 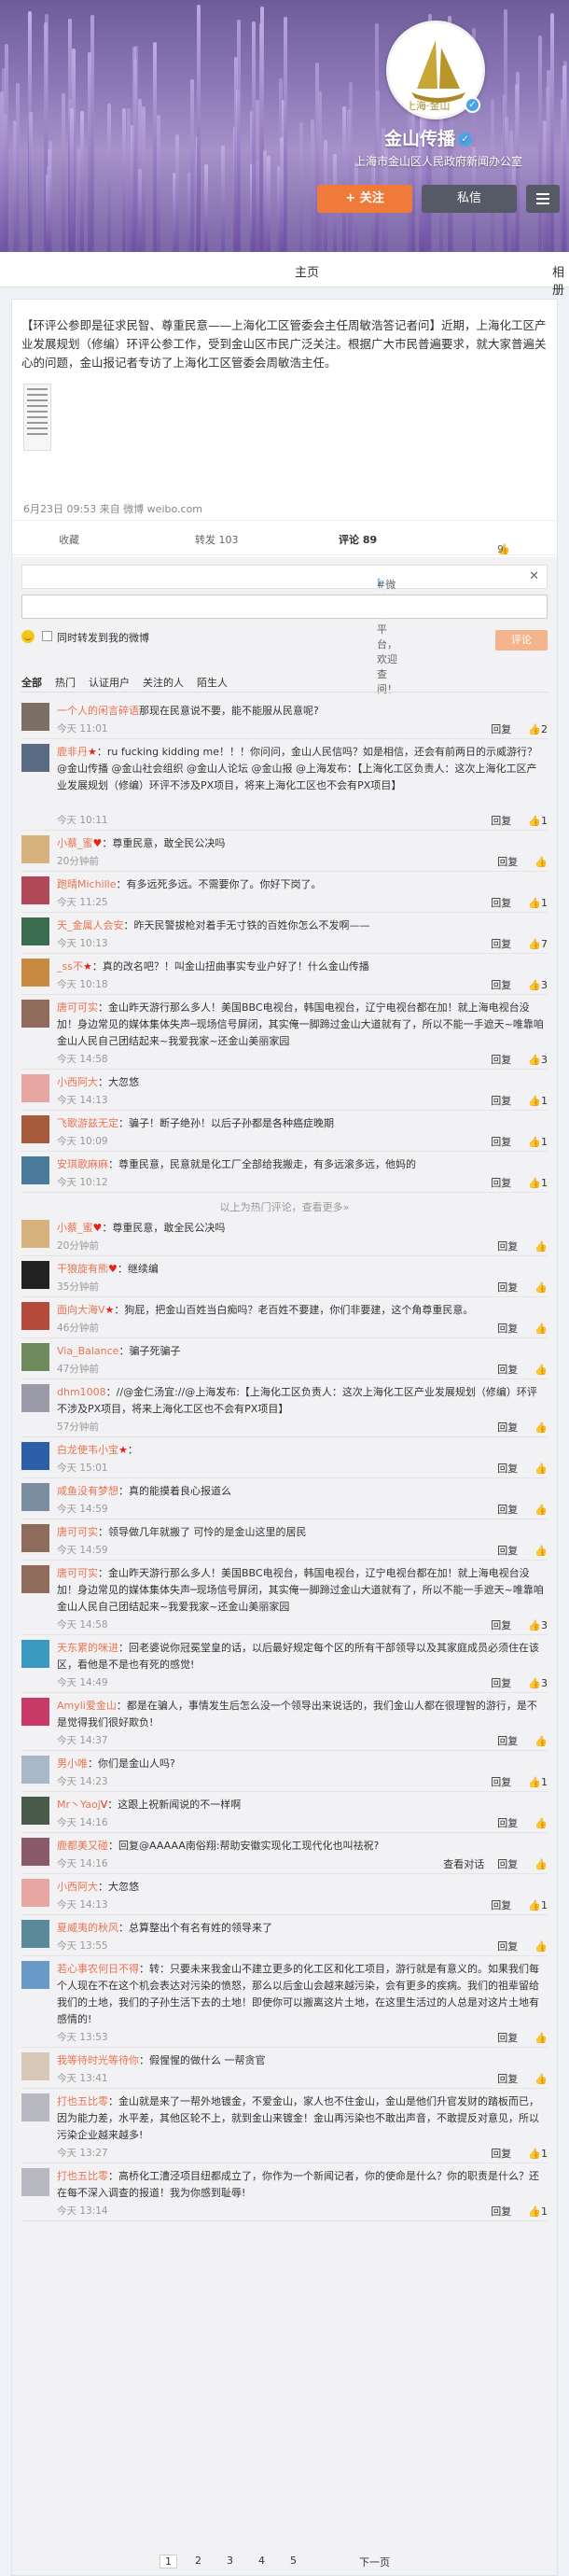 What do you see at coordinates (293, 2561) in the screenshot?
I see `page-5: 5` at bounding box center [293, 2561].